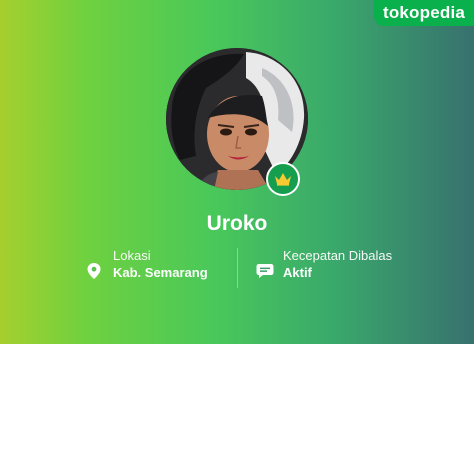  Describe the element at coordinates (337, 268) in the screenshot. I see `response-speed-info: Kecepatan Dibalas Aktif` at that location.